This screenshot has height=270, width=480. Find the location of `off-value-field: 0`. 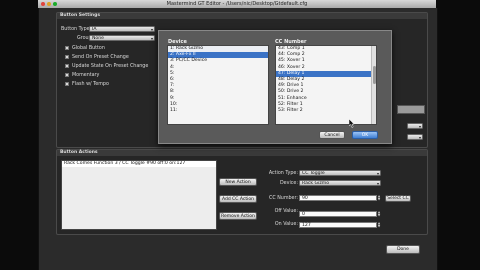

off-value-field: 0 is located at coordinates (338, 214).